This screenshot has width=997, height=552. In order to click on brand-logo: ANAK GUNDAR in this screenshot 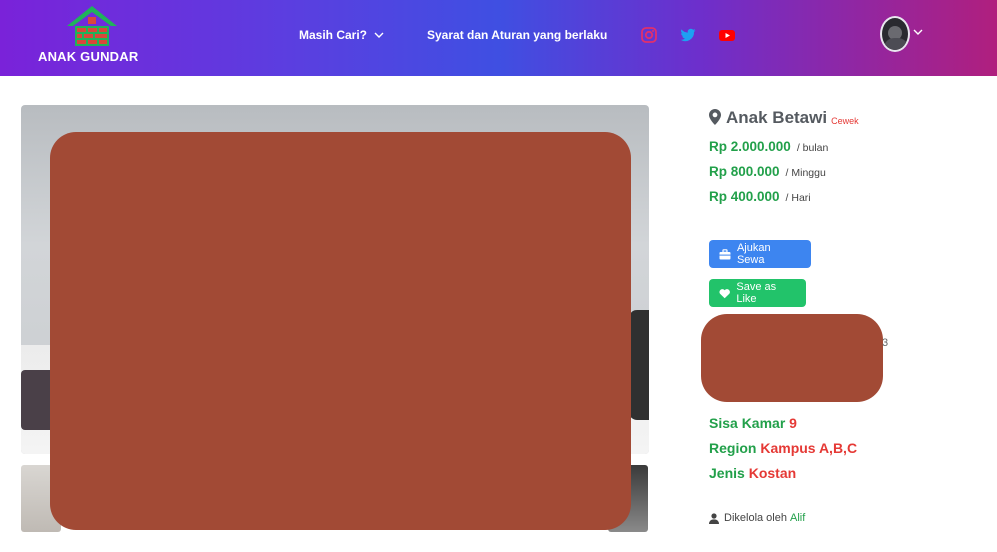, I will do `click(93, 35)`.